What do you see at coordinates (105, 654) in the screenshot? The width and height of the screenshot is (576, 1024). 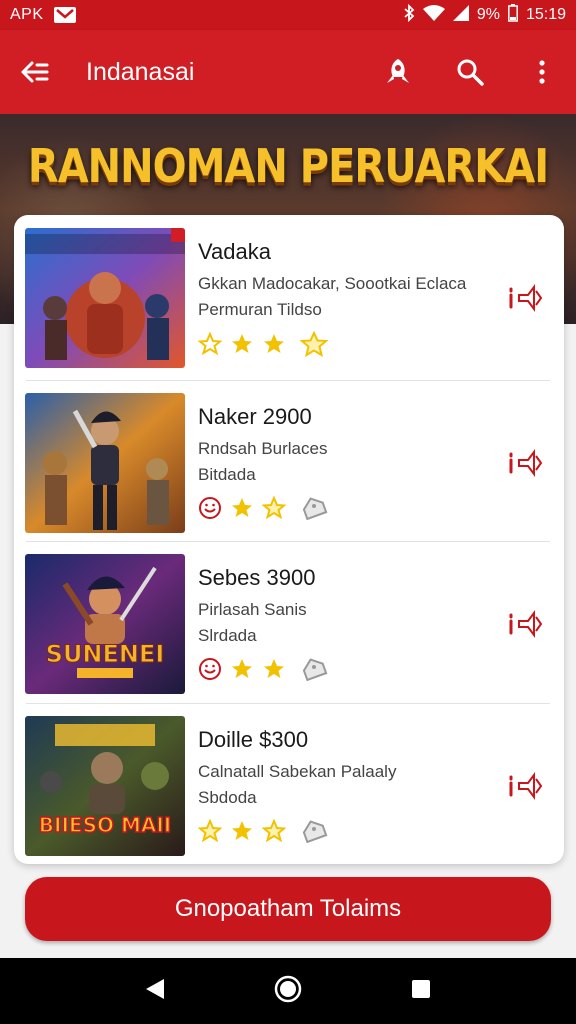 I see `thumbnail-title: SUNENEI` at bounding box center [105, 654].